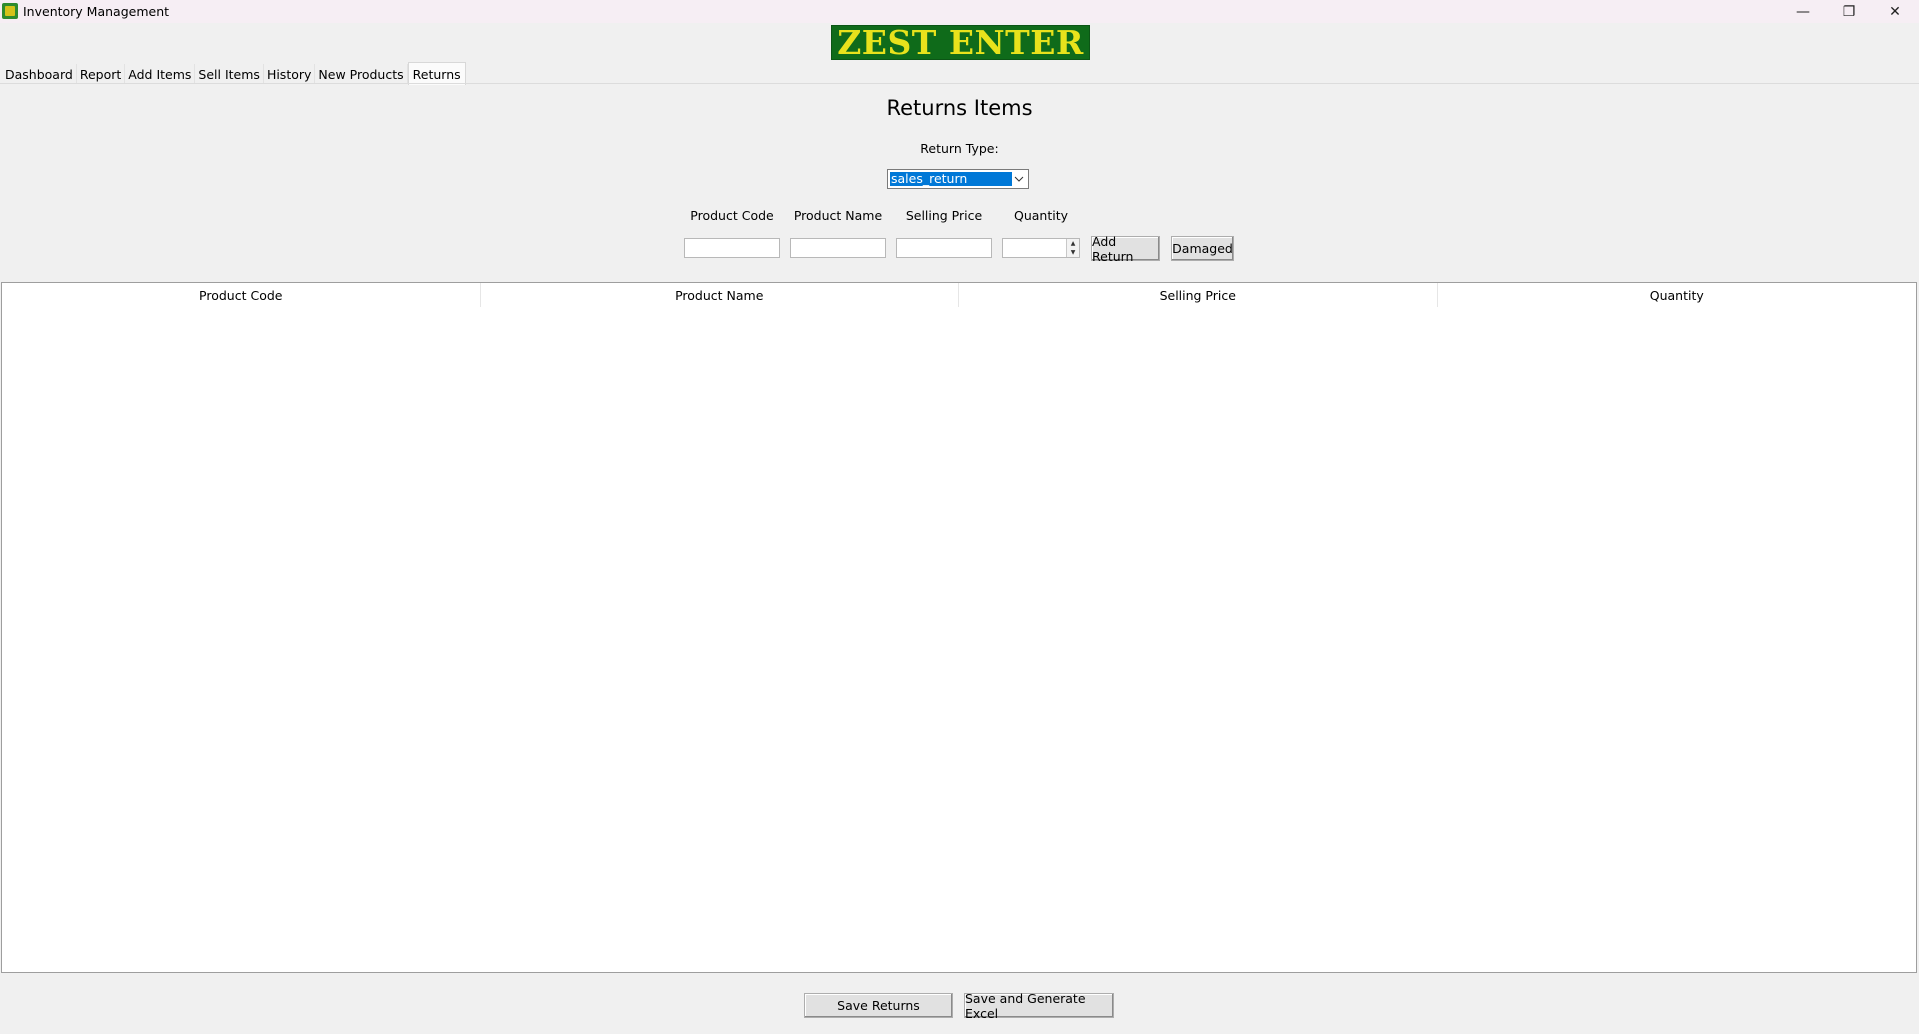 Image resolution: width=1919 pixels, height=1034 pixels. I want to click on quantity-stepper: ▲ ▼, so click(1041, 248).